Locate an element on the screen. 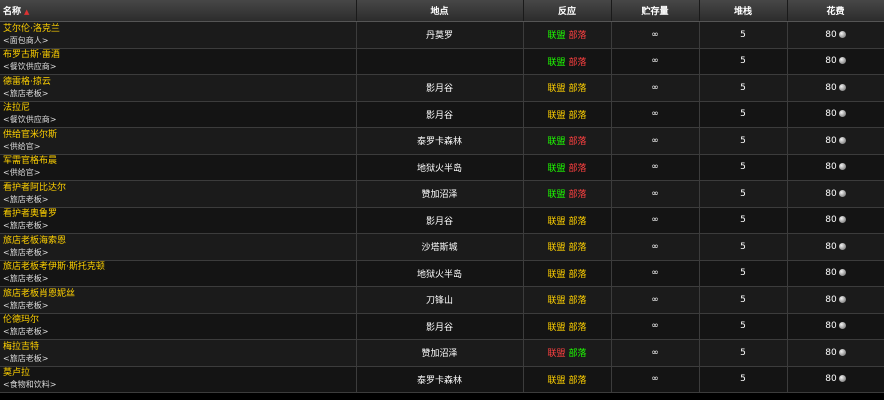  npc-name-link: 旅店老板考伊斯·斯托克顿 is located at coordinates (178, 267).